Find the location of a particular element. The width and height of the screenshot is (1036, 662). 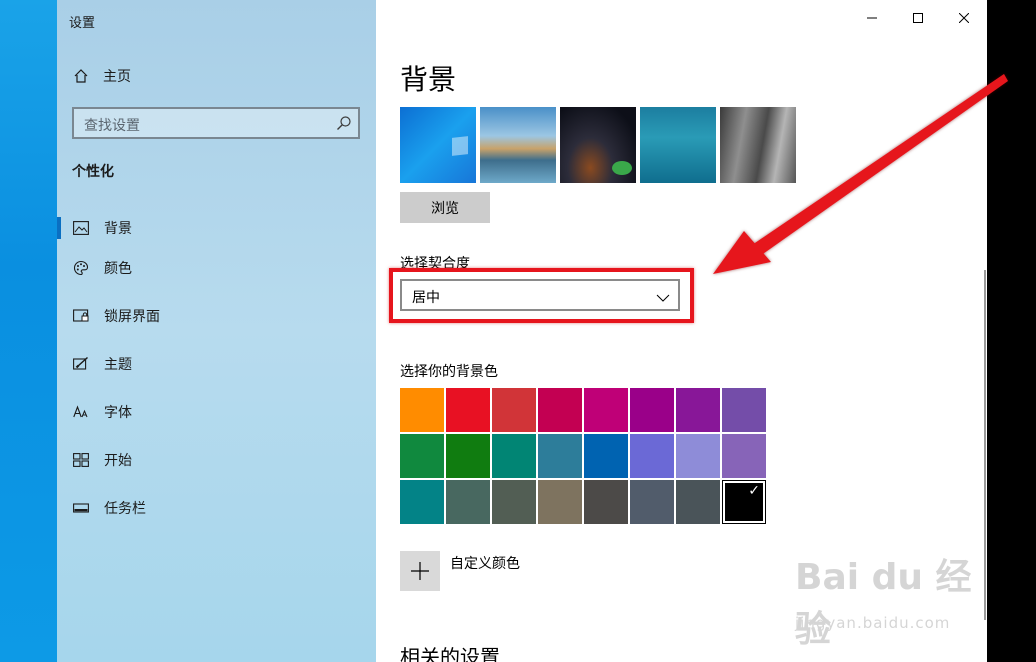

minimize-button is located at coordinates (872, 18).